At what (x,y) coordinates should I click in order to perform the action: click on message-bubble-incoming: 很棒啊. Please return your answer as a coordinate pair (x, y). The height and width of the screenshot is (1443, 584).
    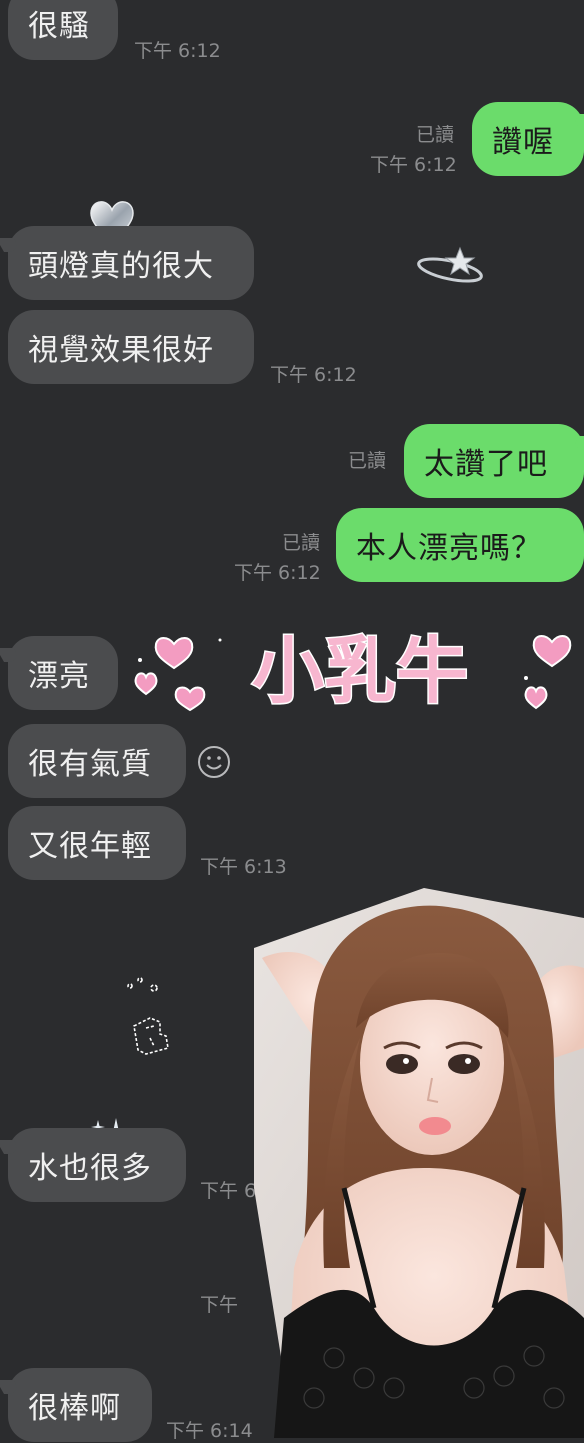
    Looking at the image, I should click on (80, 1405).